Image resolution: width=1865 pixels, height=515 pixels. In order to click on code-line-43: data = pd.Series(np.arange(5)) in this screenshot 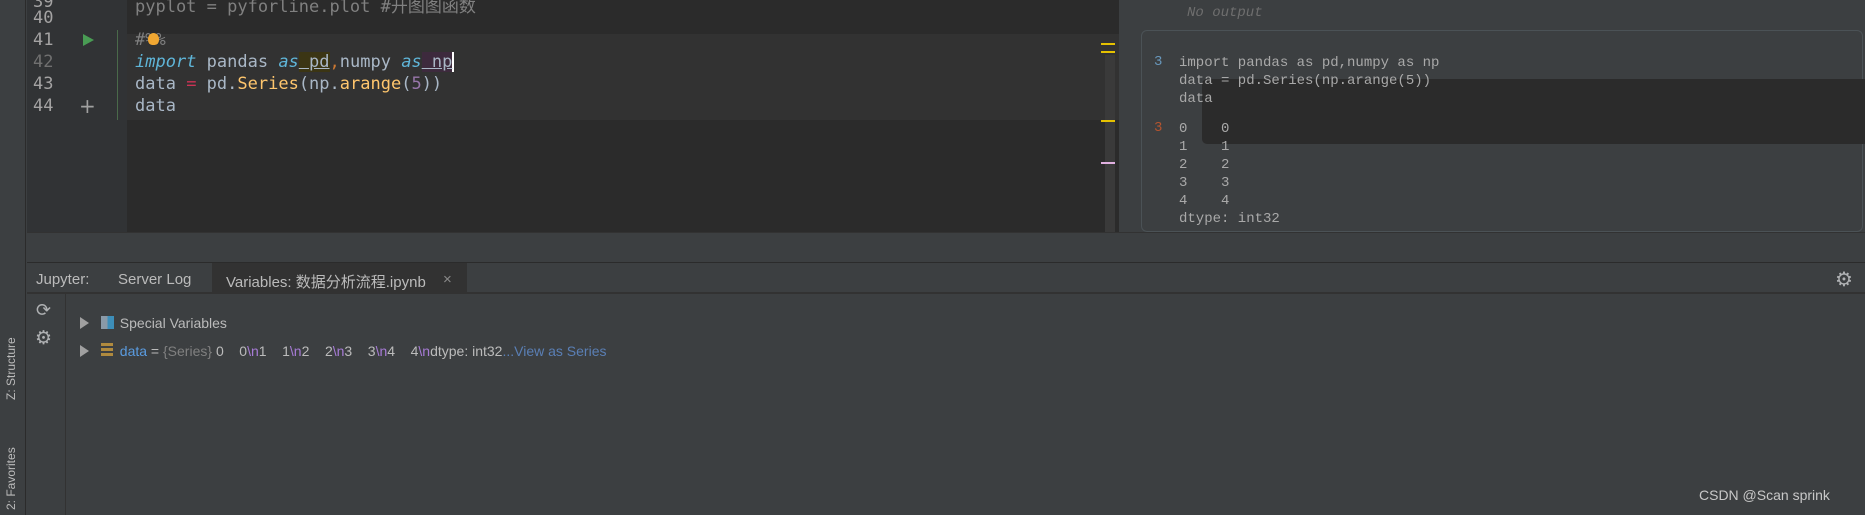, I will do `click(289, 84)`.